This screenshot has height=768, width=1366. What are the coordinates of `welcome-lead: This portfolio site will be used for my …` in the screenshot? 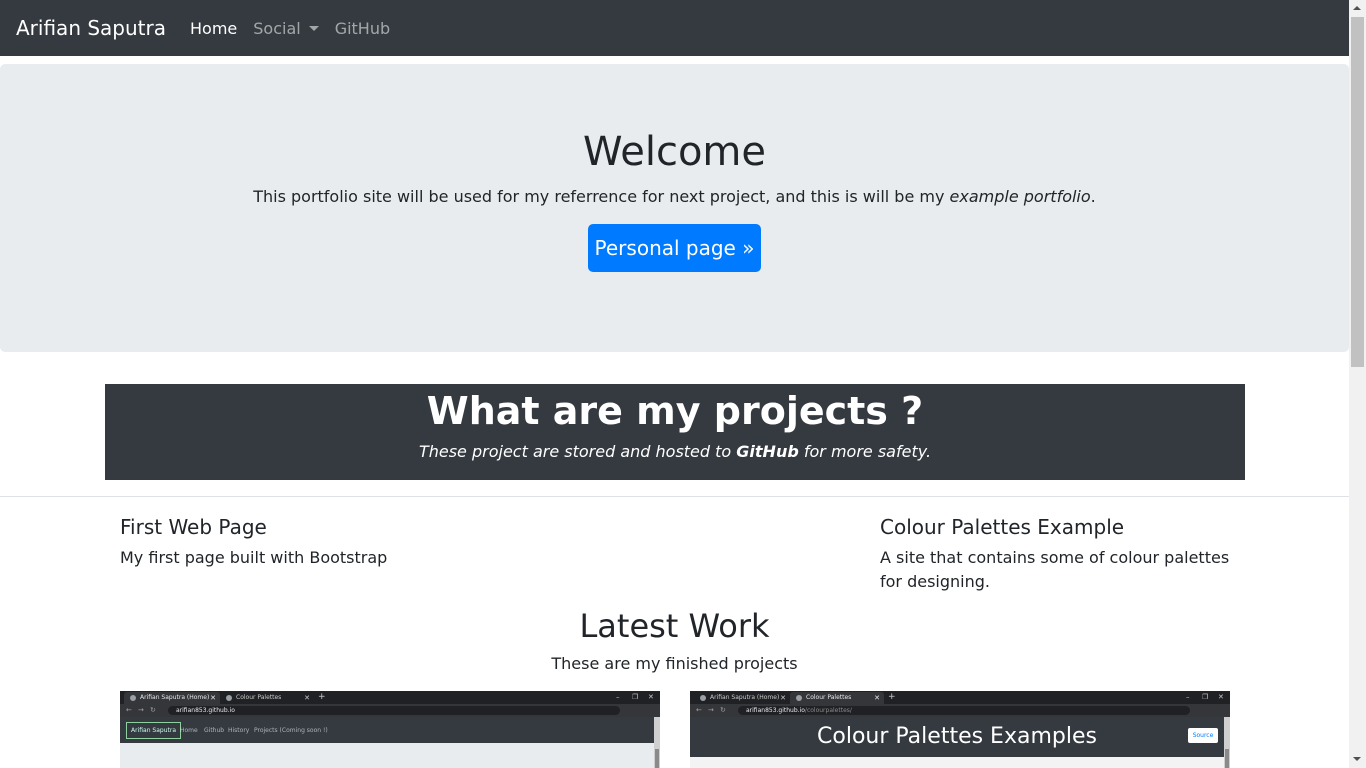 It's located at (674, 197).